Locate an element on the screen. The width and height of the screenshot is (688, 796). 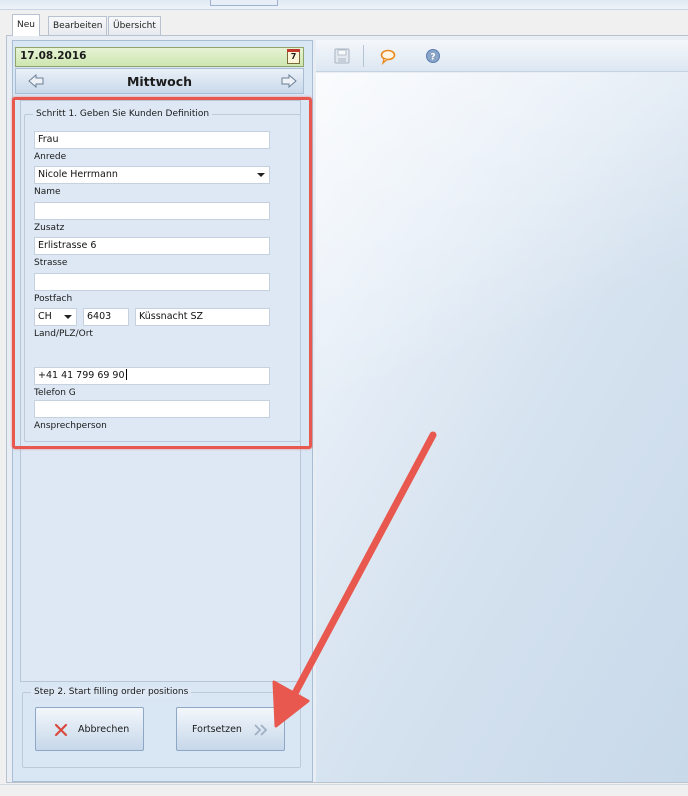
help-icon: ? is located at coordinates (433, 56).